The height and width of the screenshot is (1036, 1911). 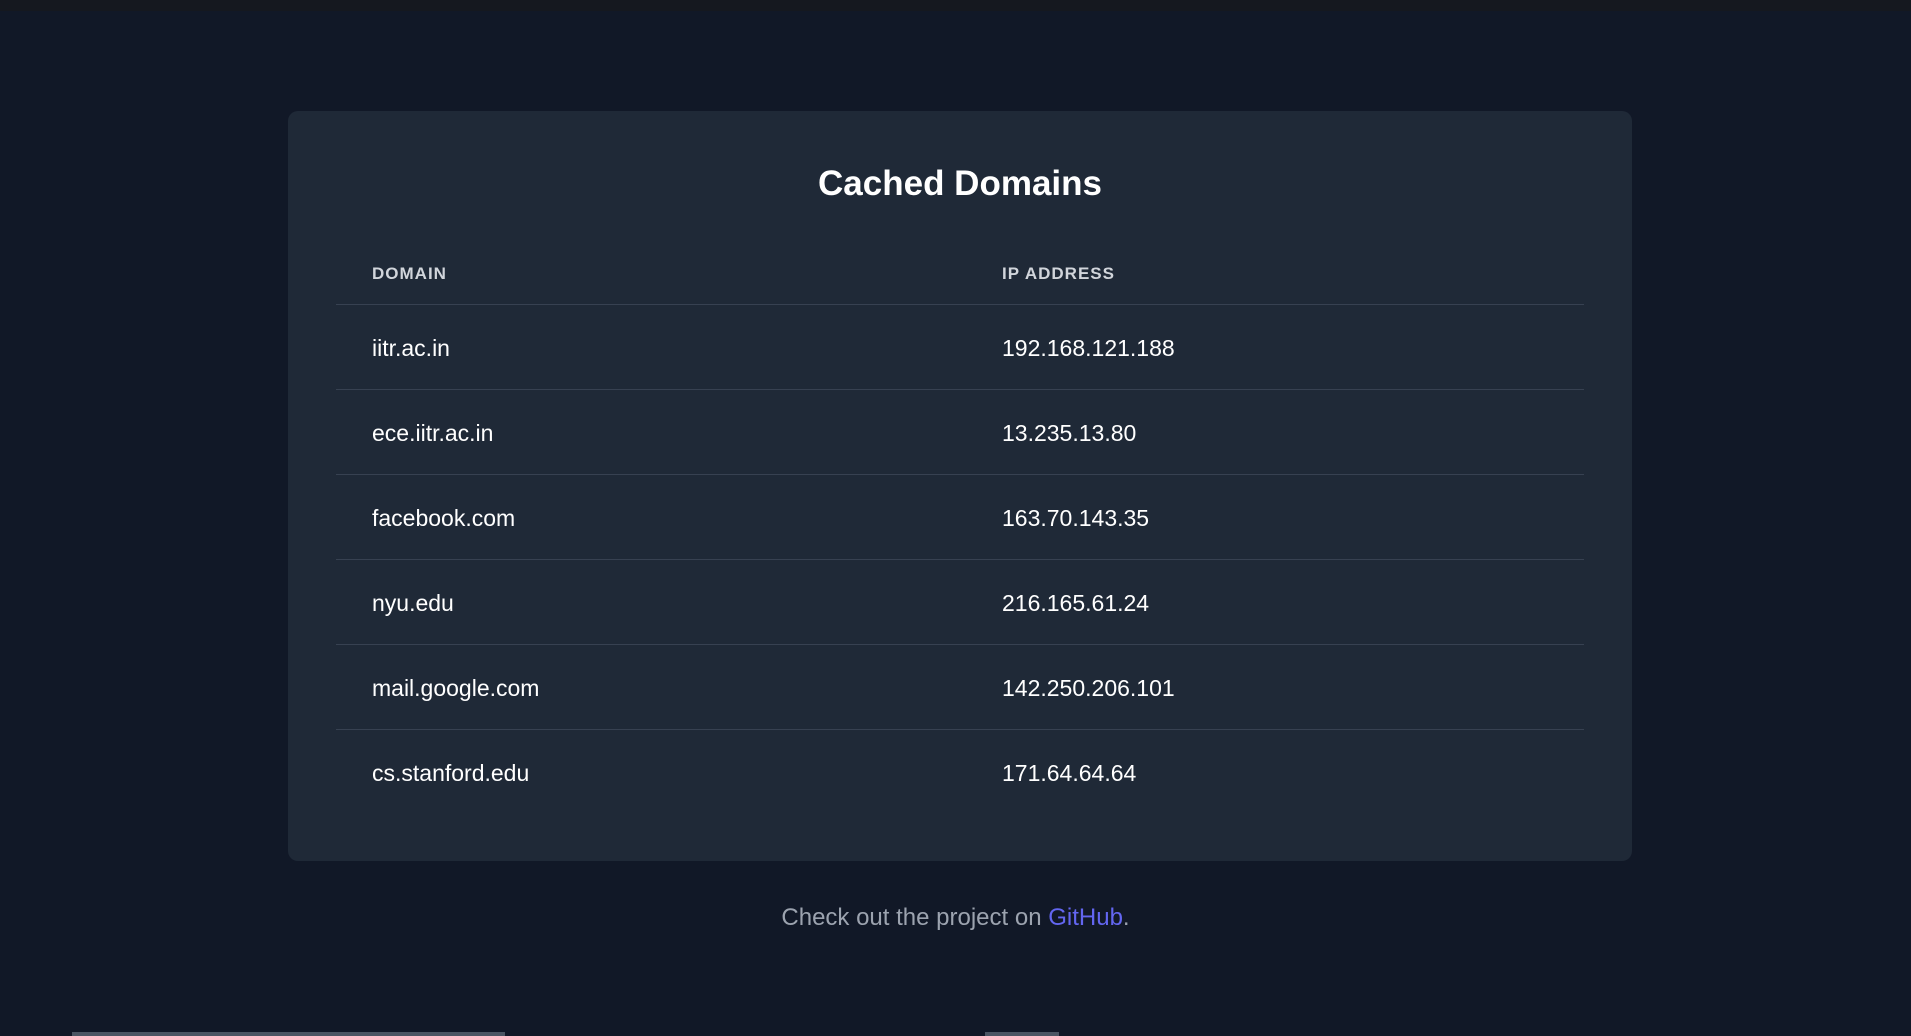 I want to click on domain-cell: facebook.com, so click(x=444, y=518).